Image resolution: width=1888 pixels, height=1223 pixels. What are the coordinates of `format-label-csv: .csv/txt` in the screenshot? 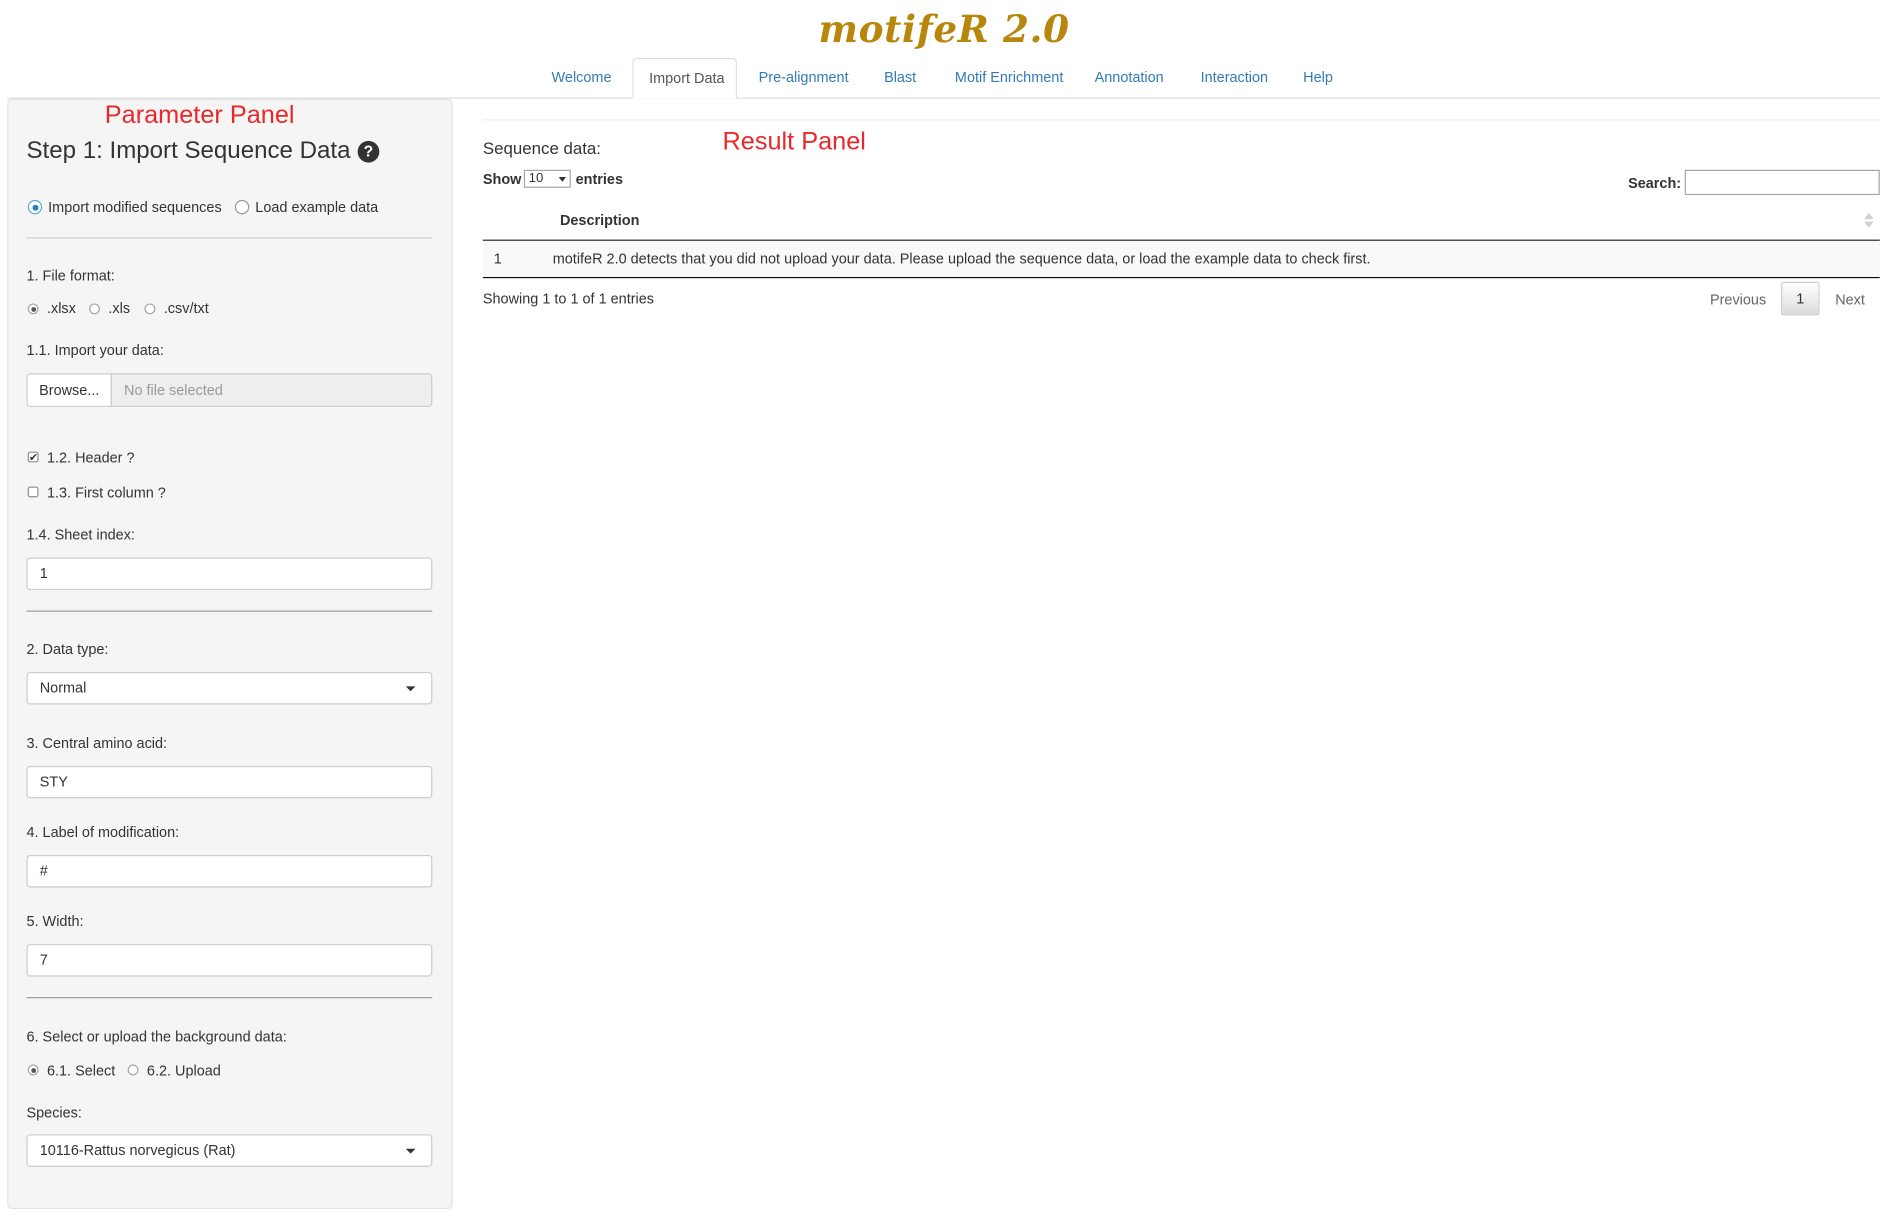 It's located at (186, 308).